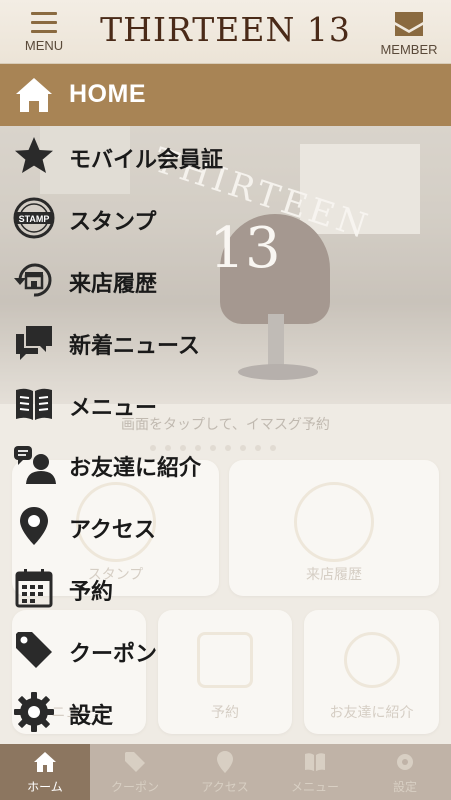 This screenshot has height=800, width=451. I want to click on drawer-item-home: HOME, so click(225, 95).